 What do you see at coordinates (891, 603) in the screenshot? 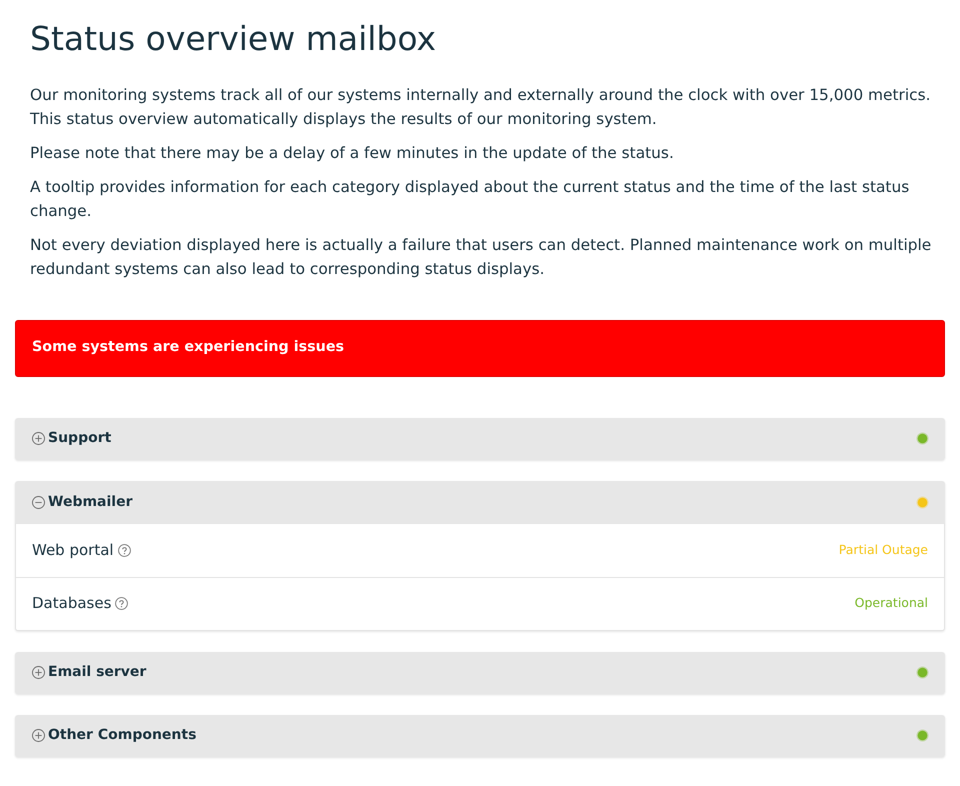
I see `status-label: Operational` at bounding box center [891, 603].